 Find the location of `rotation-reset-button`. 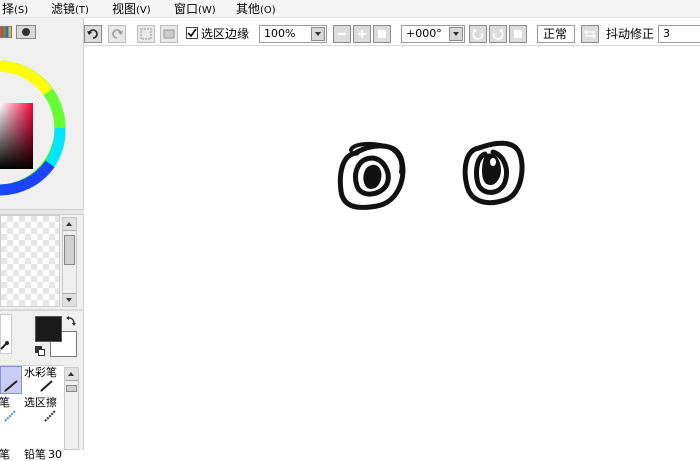

rotation-reset-button is located at coordinates (518, 34).